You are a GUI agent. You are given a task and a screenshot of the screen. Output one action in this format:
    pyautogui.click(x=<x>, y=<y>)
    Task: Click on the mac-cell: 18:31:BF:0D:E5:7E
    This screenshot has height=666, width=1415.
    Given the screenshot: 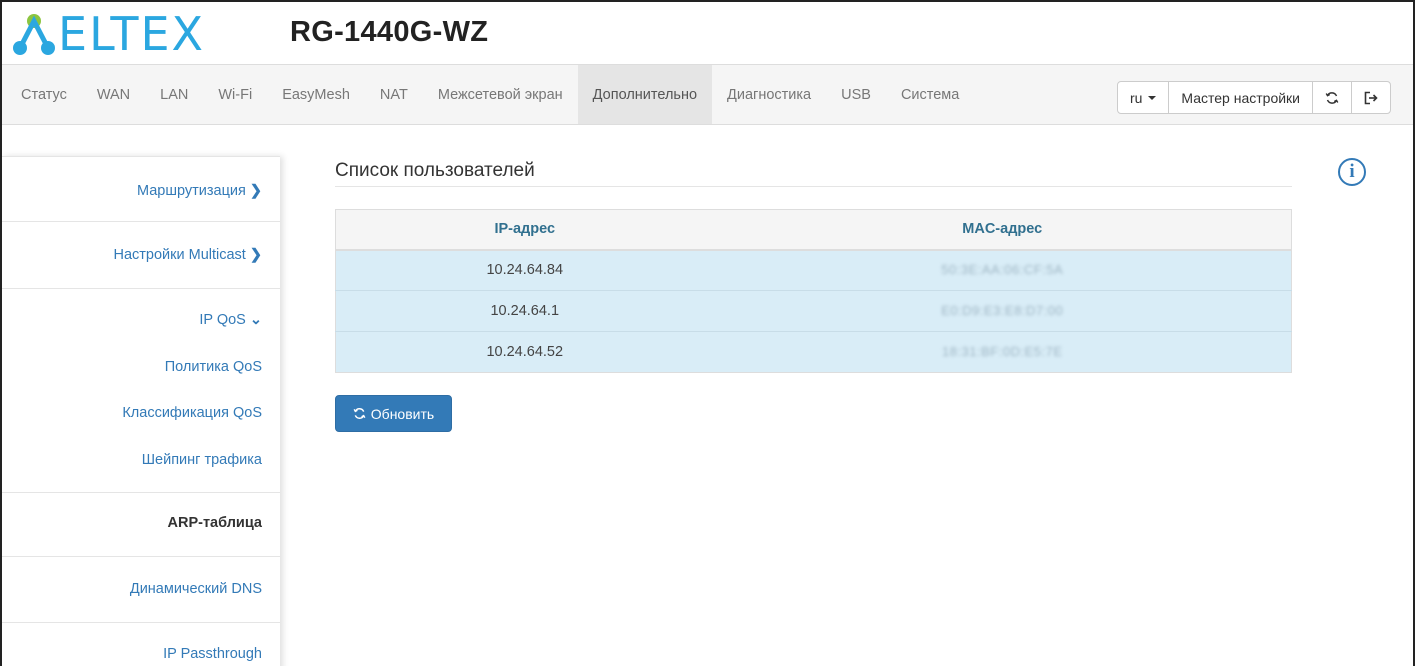 What is the action you would take?
    pyautogui.click(x=1002, y=352)
    